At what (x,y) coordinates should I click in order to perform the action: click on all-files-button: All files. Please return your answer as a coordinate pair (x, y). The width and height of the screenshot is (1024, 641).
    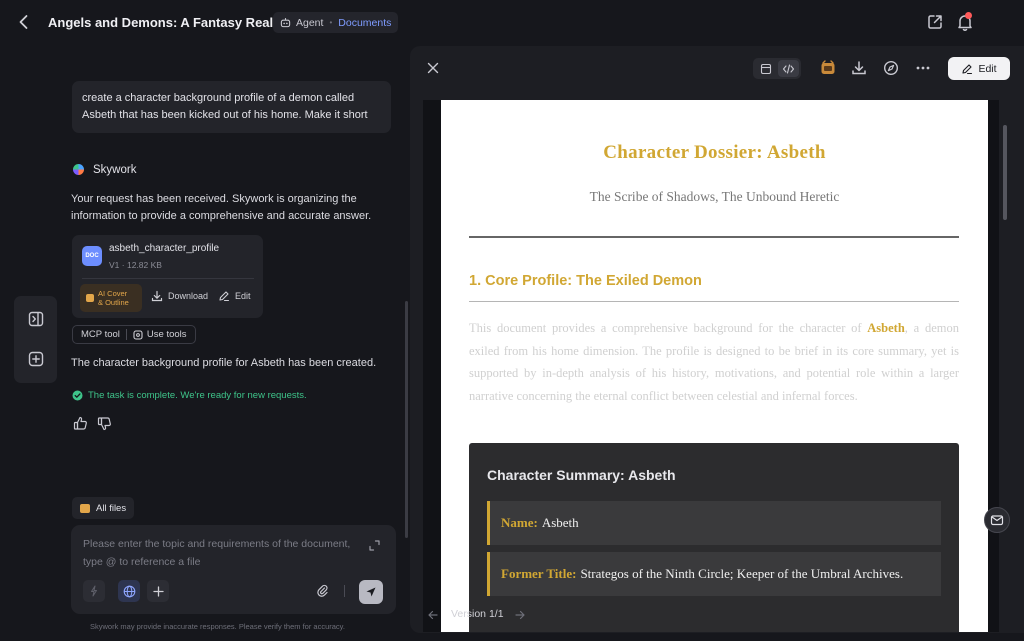
    Looking at the image, I should click on (103, 508).